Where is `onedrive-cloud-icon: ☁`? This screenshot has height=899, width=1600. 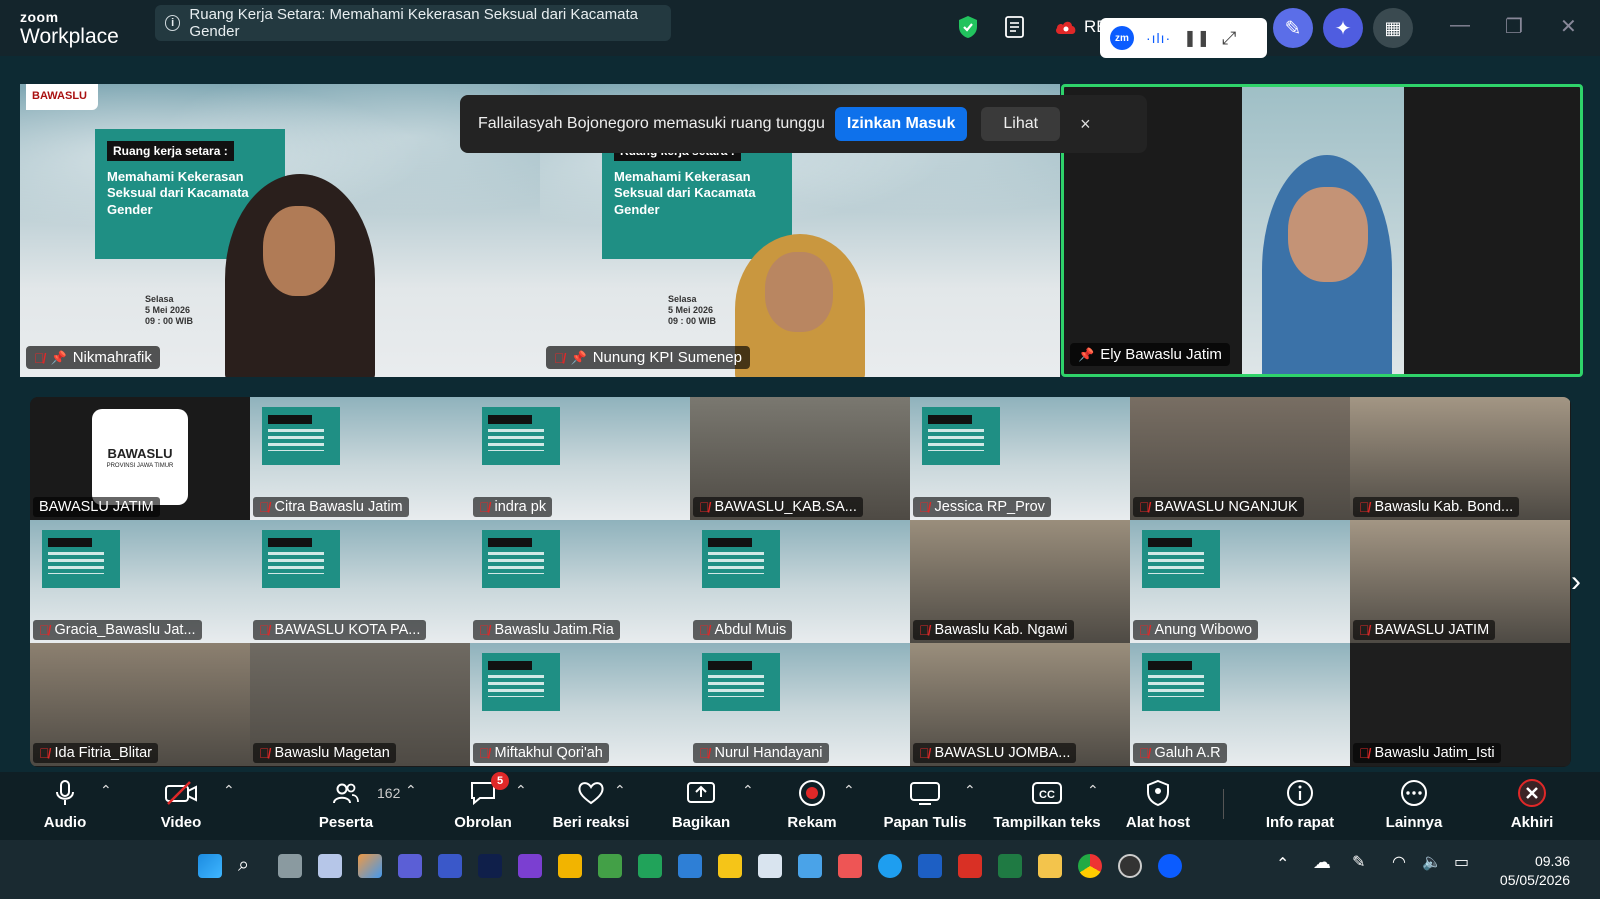
onedrive-cloud-icon: ☁ is located at coordinates (1322, 862).